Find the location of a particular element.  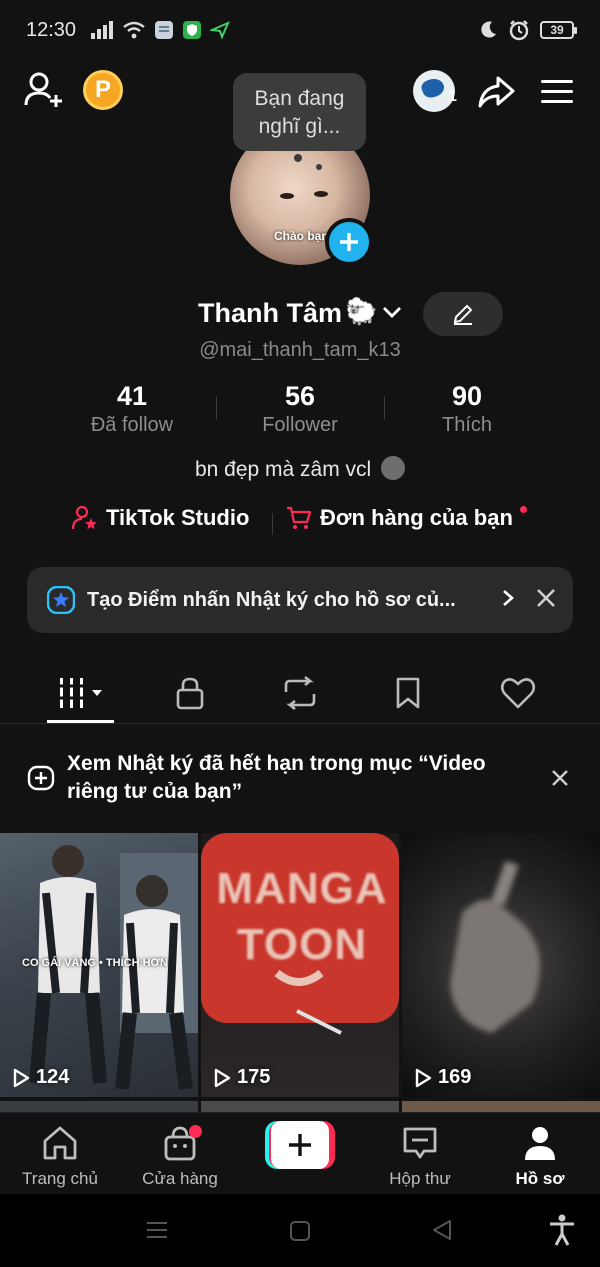

coins-button: P is located at coordinates (103, 90).